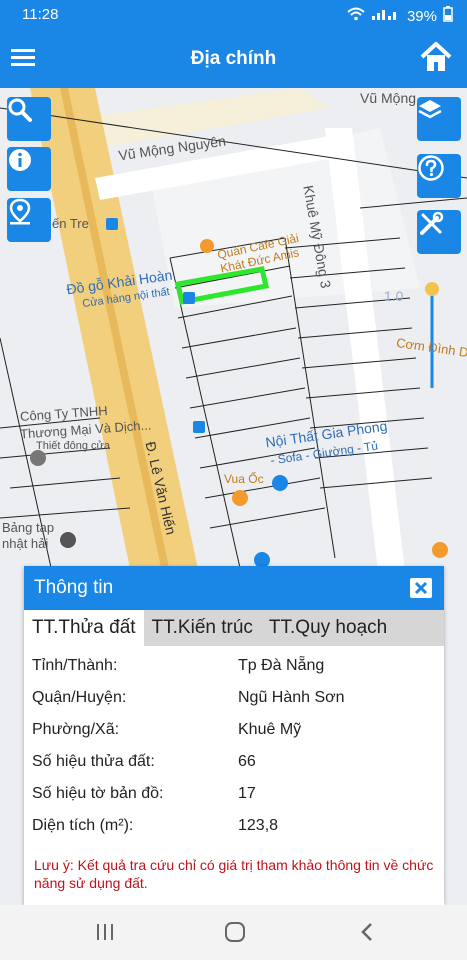  Describe the element at coordinates (79, 697) in the screenshot. I see `info-key: Quận/Huyện:` at that location.